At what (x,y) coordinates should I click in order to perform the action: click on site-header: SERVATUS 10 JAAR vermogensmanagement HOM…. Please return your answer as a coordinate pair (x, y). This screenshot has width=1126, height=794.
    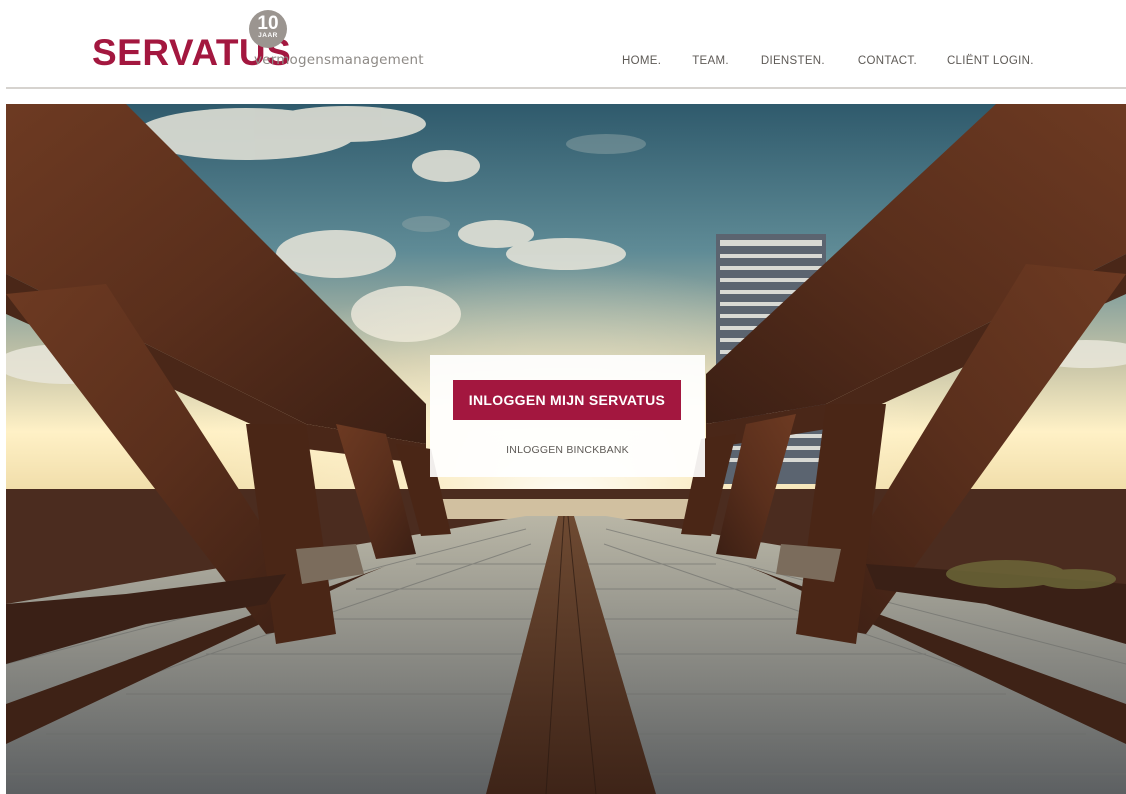
    Looking at the image, I should click on (563, 44).